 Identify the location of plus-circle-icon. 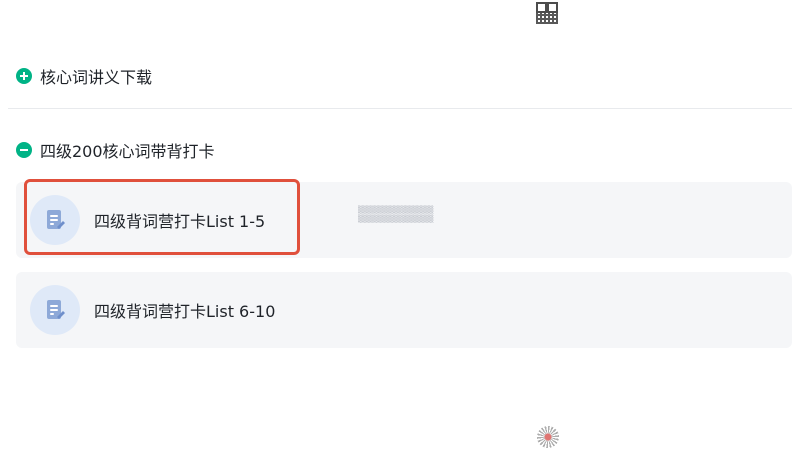
(24, 76).